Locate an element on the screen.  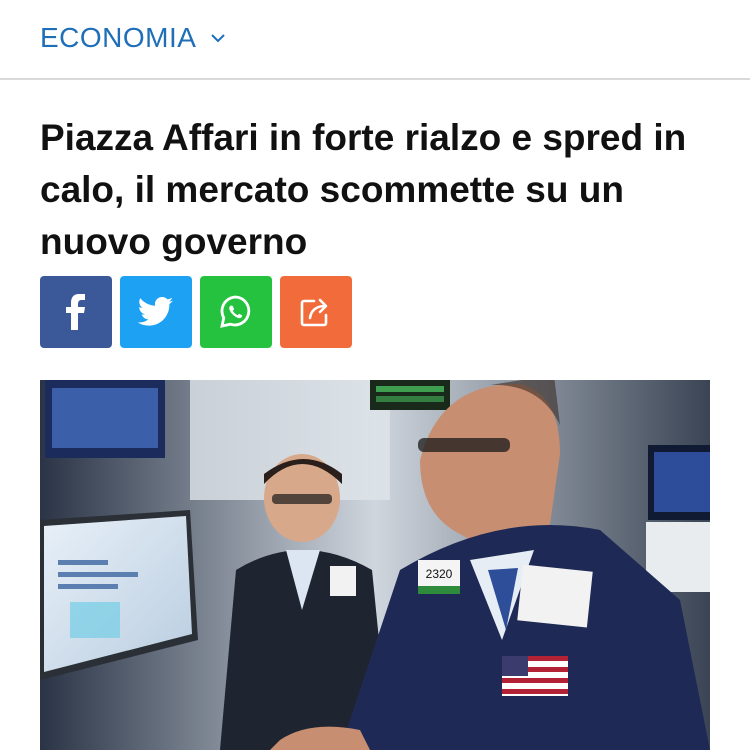
facebook-icon is located at coordinates (75, 312).